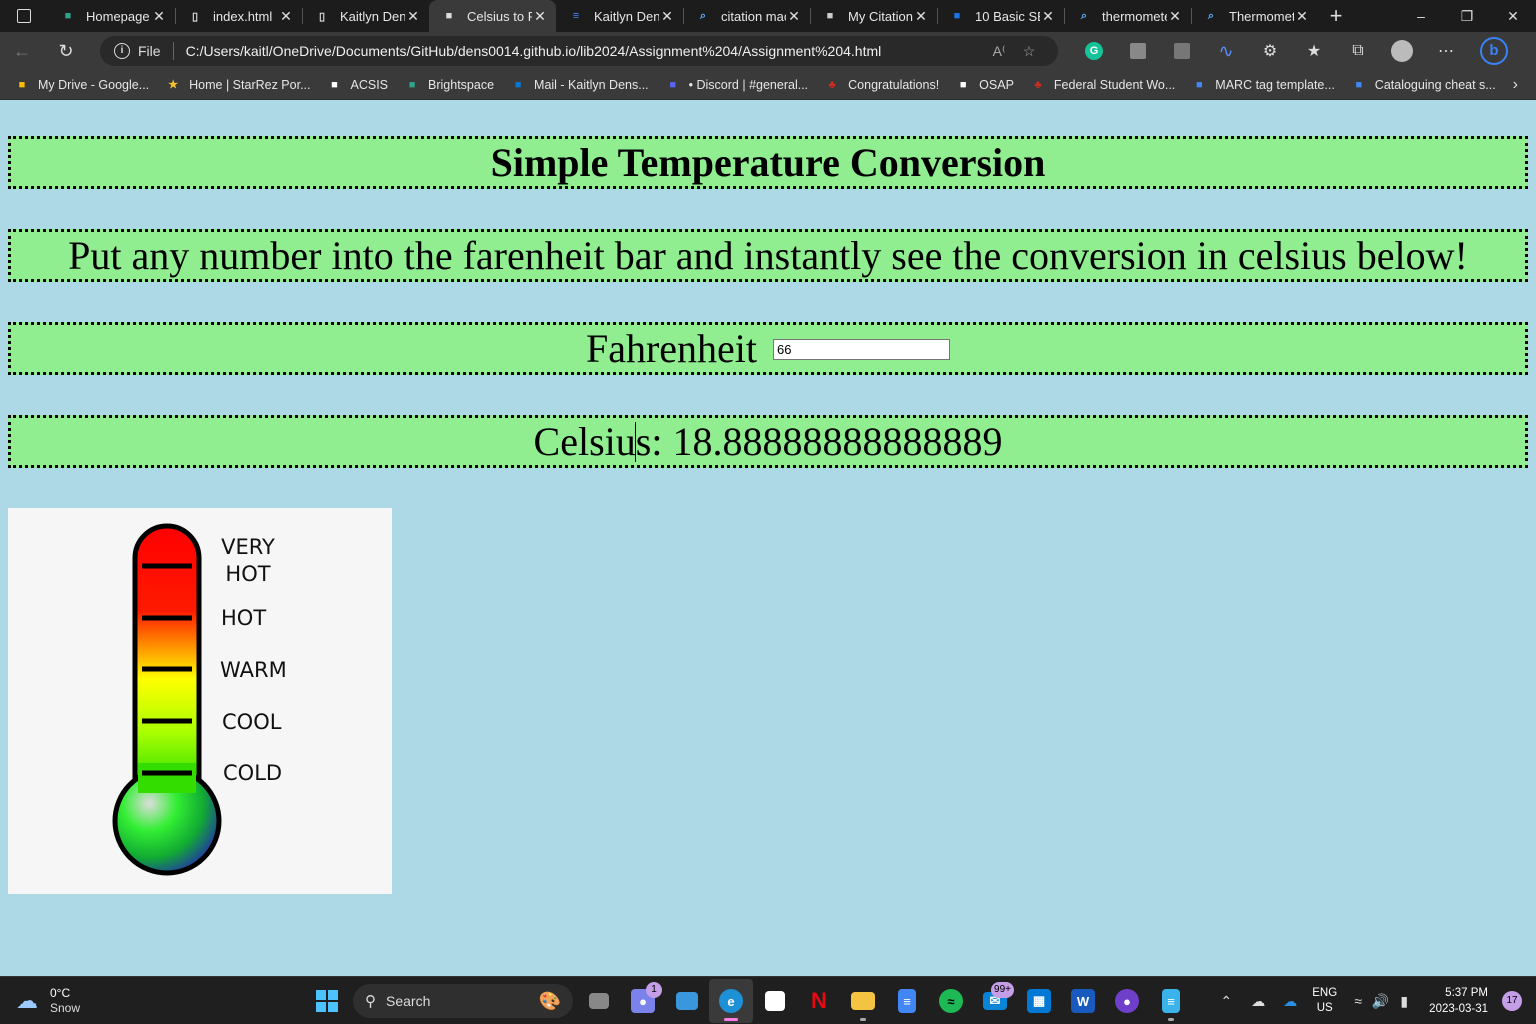 This screenshot has height=1024, width=1536. What do you see at coordinates (1199, 84) in the screenshot?
I see `google-docs-icon: ■` at bounding box center [1199, 84].